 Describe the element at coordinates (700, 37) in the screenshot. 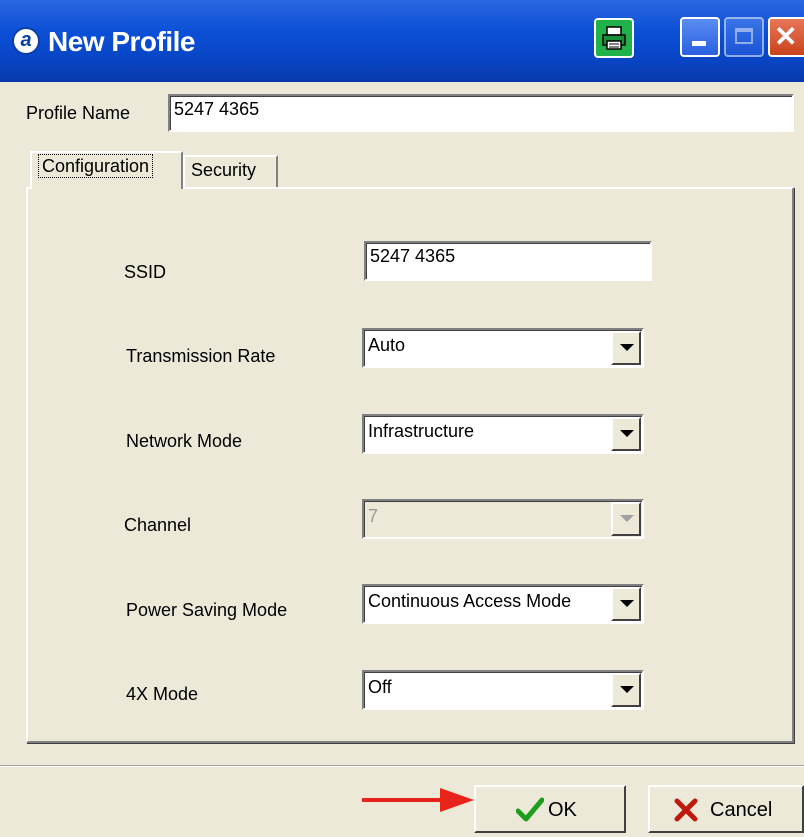

I see `minimize-button` at that location.